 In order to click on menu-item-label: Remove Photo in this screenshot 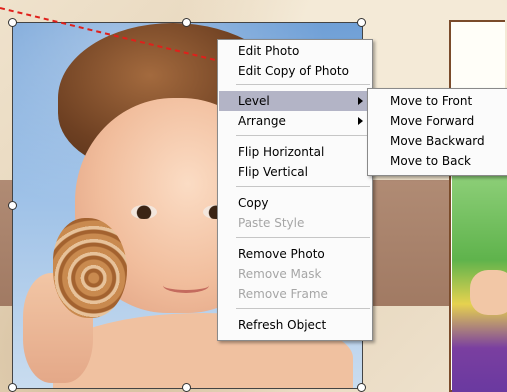, I will do `click(281, 254)`.